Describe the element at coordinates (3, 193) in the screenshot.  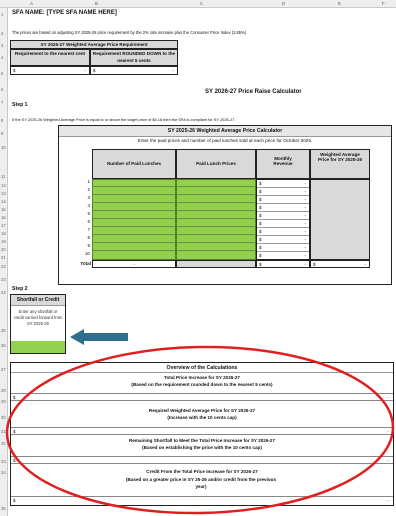
I see `row-header: 13` at that location.